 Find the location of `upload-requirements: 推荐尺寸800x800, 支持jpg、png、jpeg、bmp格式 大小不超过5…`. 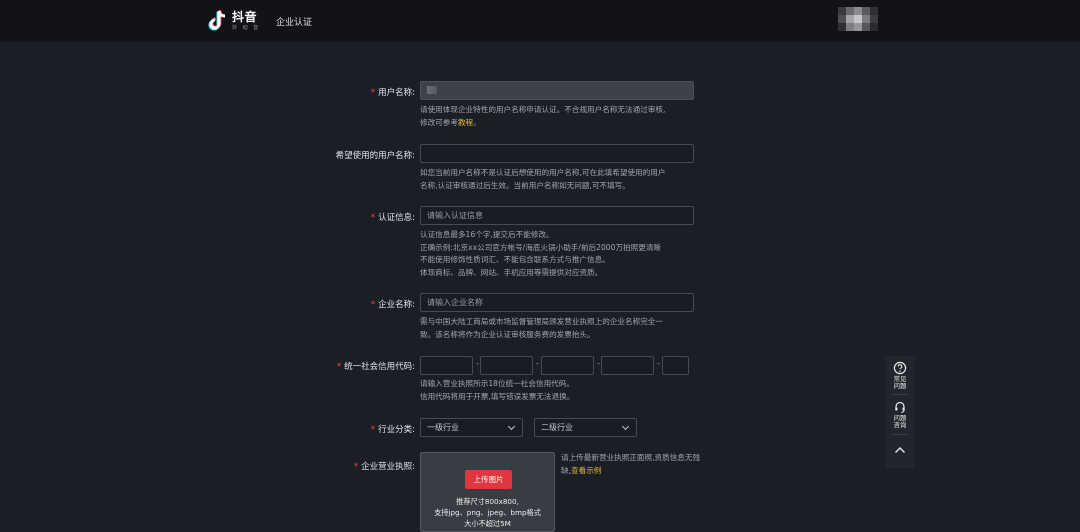

upload-requirements: 推荐尺寸800x800, 支持jpg、png、jpeg、bmp格式 大小不超过5… is located at coordinates (487, 512).